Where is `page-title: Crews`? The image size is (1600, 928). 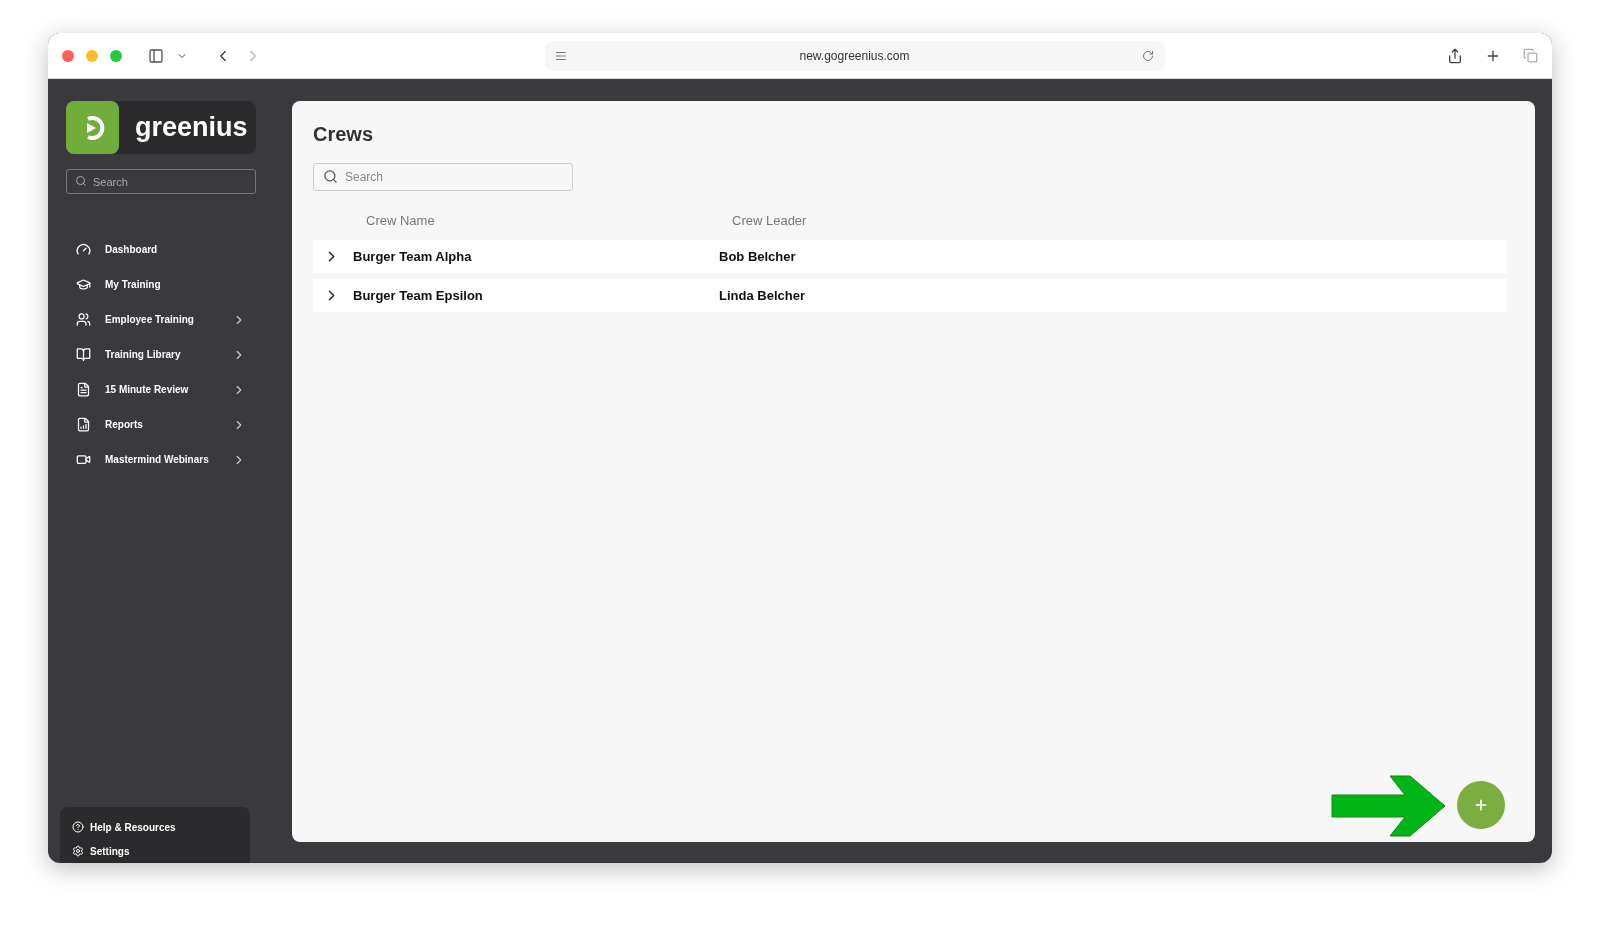
page-title: Crews is located at coordinates (344, 134).